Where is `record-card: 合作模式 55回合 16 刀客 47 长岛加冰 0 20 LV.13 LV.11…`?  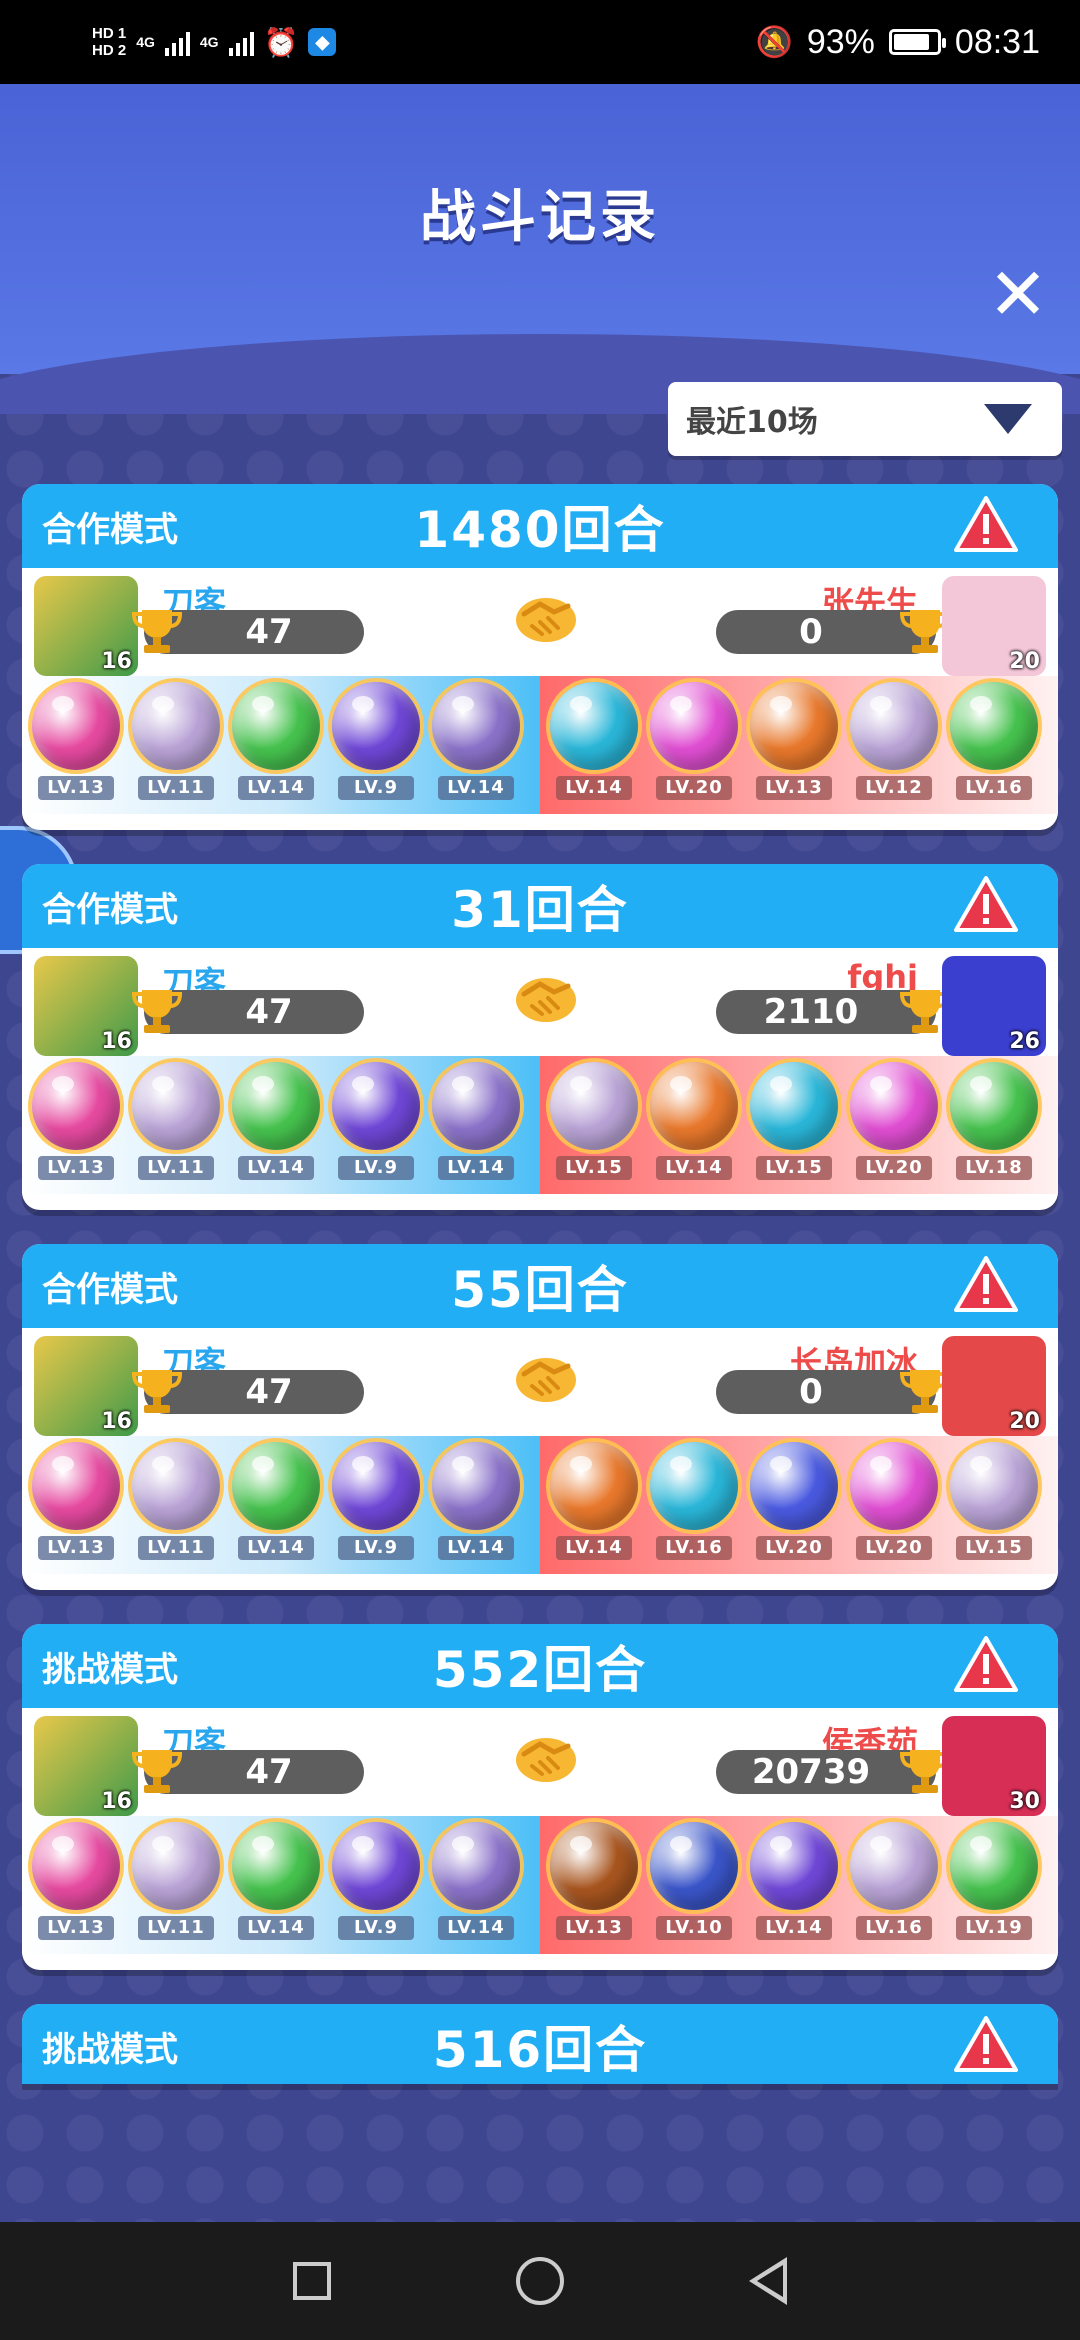 record-card: 合作模式 55回合 16 刀客 47 长岛加冰 0 20 LV.13 LV.11… is located at coordinates (540, 1417).